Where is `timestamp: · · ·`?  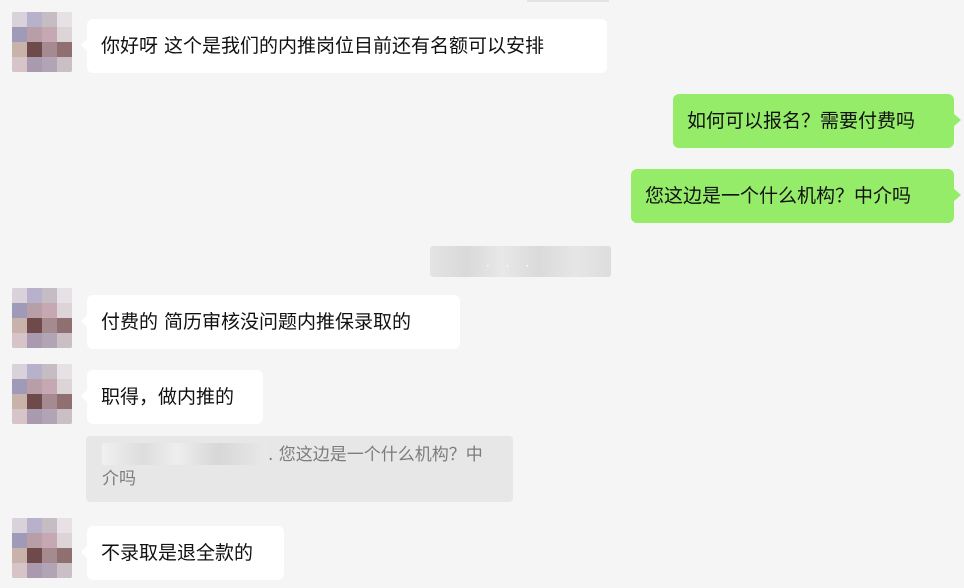 timestamp: · · · is located at coordinates (520, 261).